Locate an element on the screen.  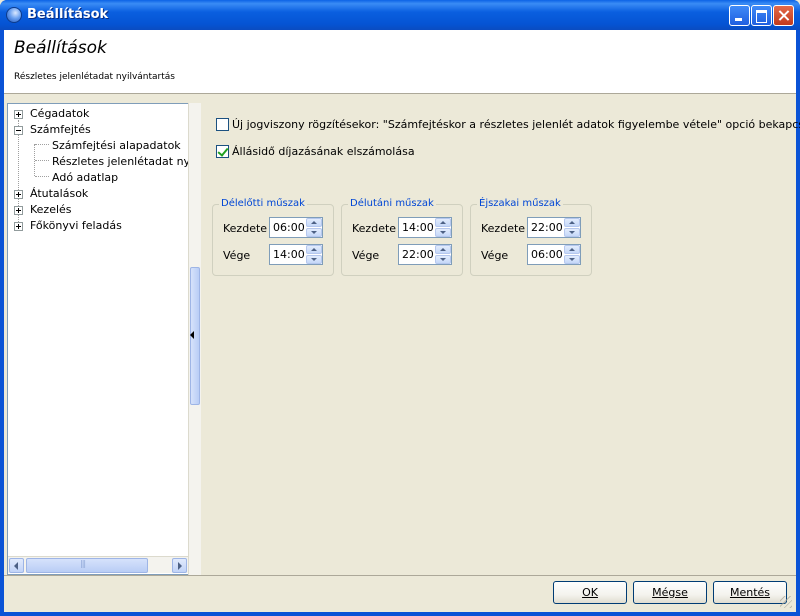
tree-item-label: Kezelés is located at coordinates (51, 209).